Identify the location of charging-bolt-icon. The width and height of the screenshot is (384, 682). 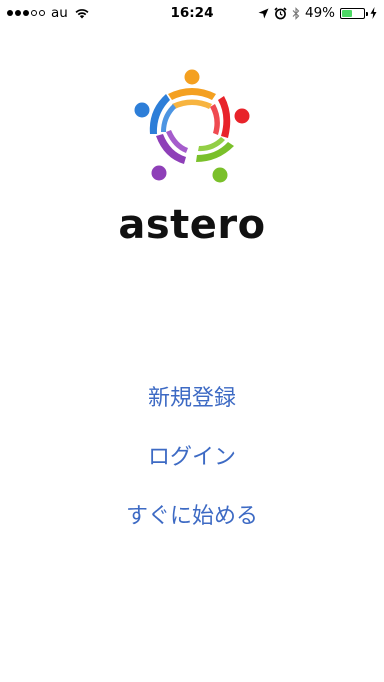
(373, 13).